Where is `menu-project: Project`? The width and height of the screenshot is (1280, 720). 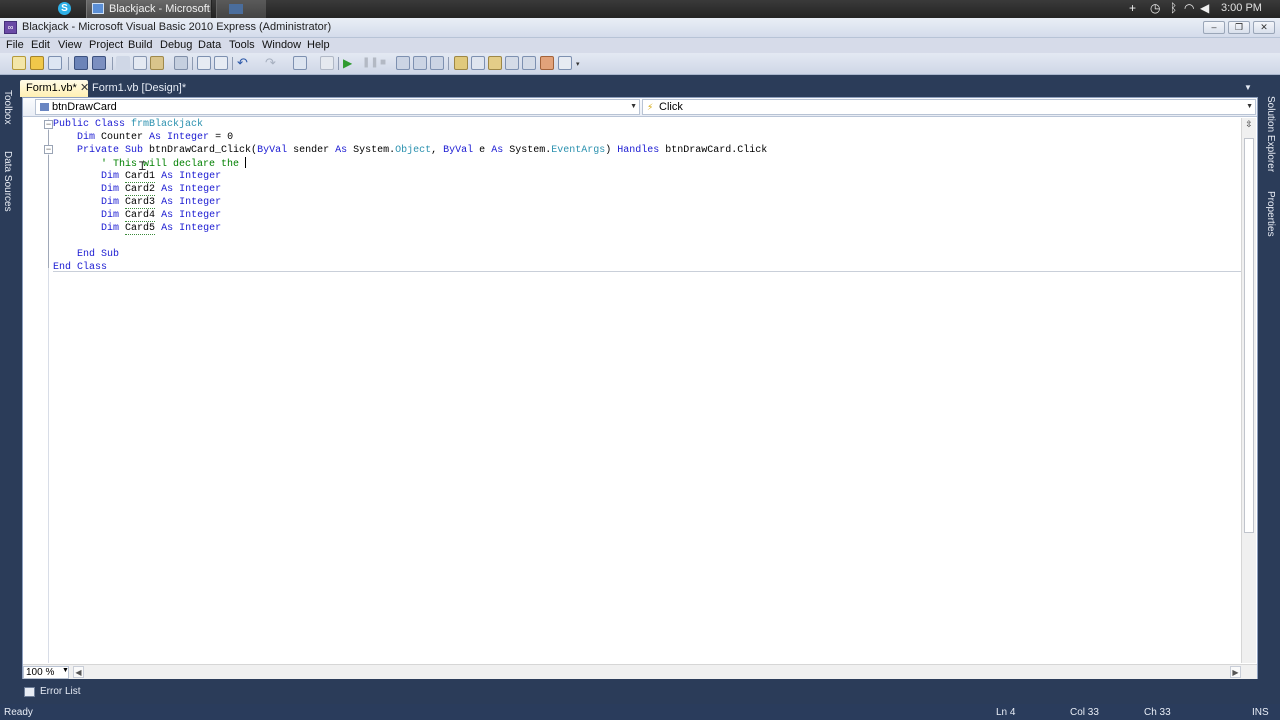 menu-project: Project is located at coordinates (106, 45).